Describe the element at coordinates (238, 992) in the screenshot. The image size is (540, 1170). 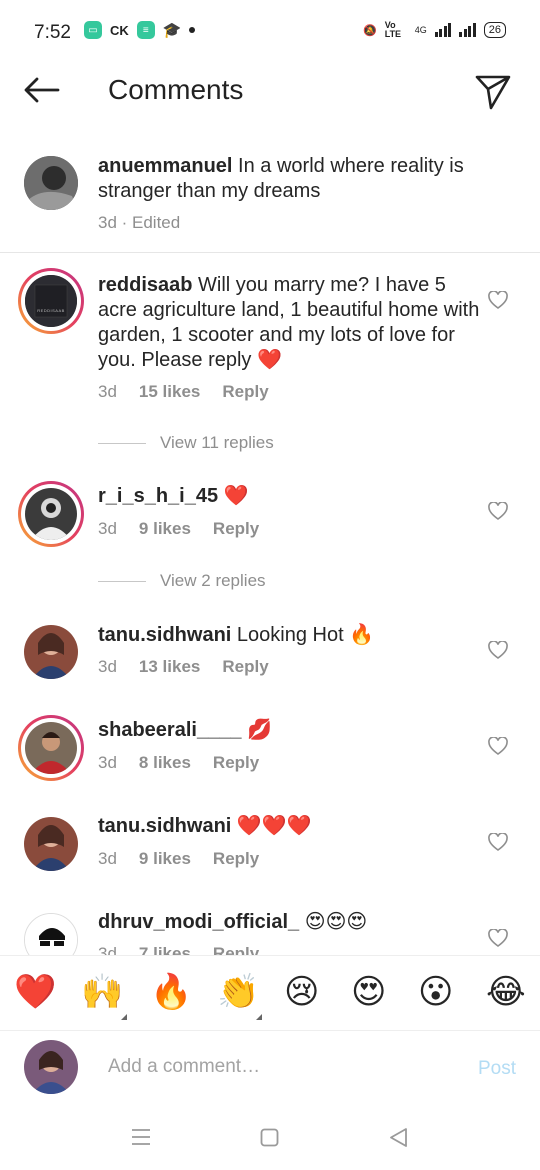
I see `emoji-clapping-button: 👏` at that location.